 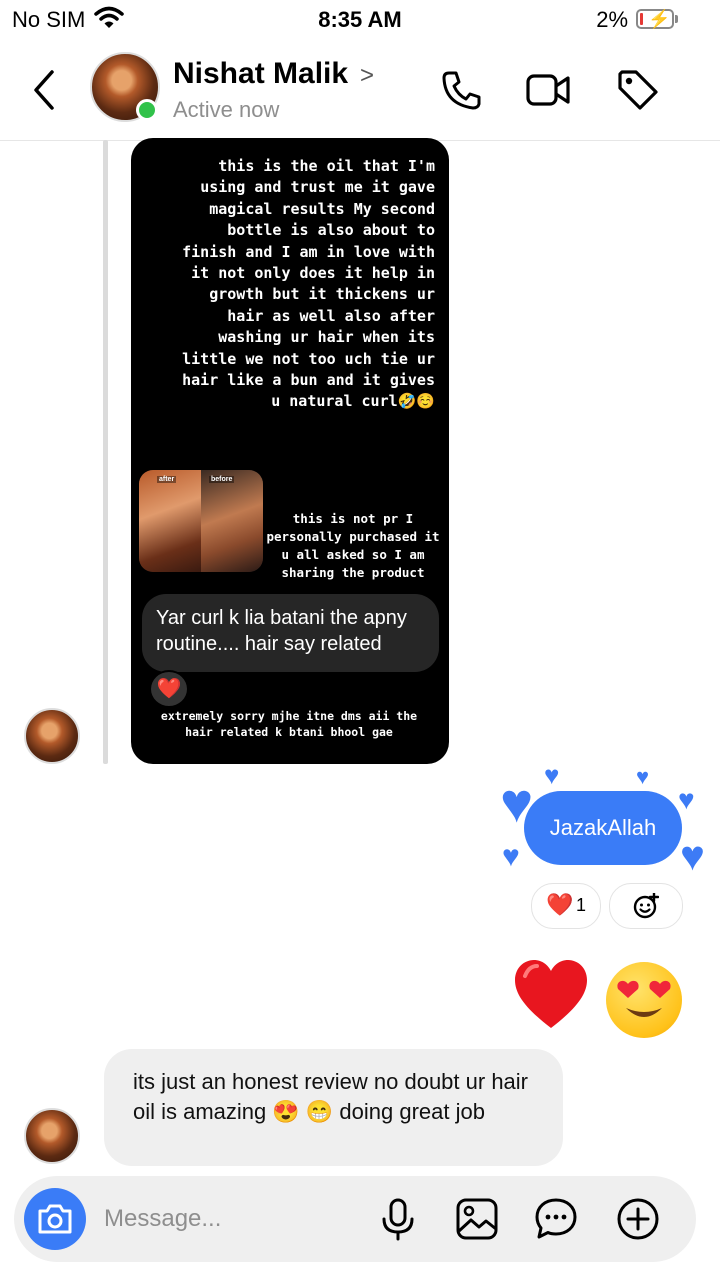 What do you see at coordinates (232, 521) in the screenshot?
I see `before-photo` at bounding box center [232, 521].